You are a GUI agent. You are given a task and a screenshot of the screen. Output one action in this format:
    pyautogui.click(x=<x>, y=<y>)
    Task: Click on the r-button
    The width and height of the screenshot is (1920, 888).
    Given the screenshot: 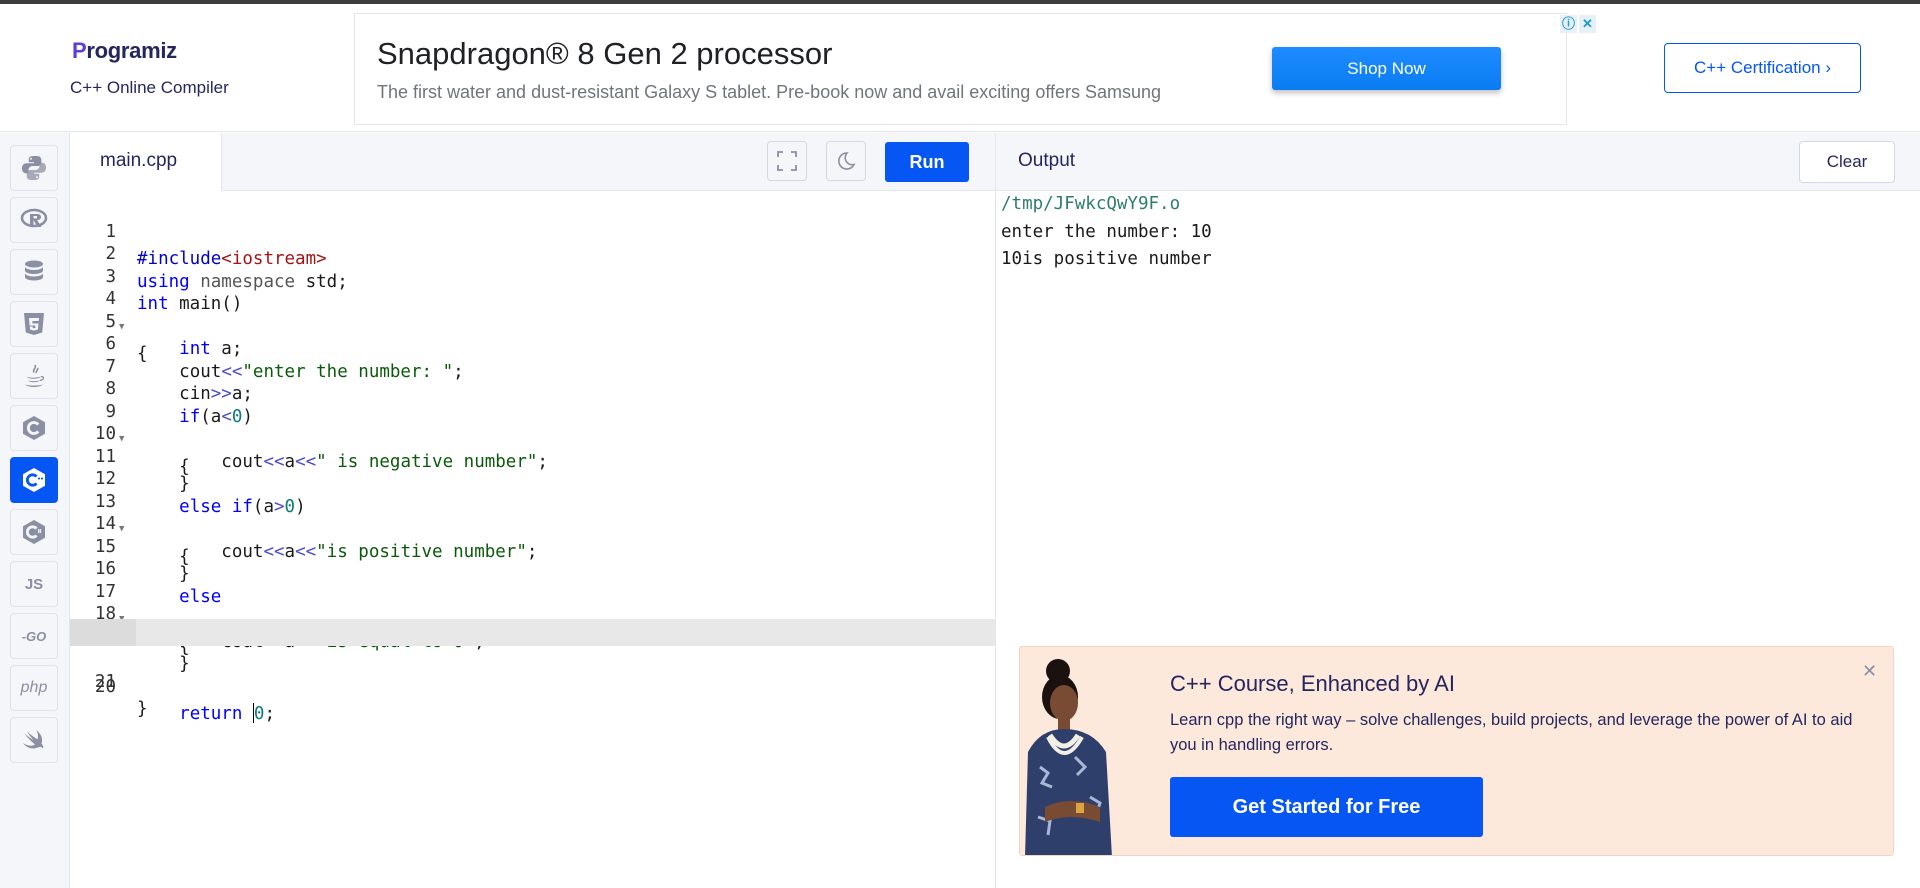 What is the action you would take?
    pyautogui.click(x=34, y=220)
    